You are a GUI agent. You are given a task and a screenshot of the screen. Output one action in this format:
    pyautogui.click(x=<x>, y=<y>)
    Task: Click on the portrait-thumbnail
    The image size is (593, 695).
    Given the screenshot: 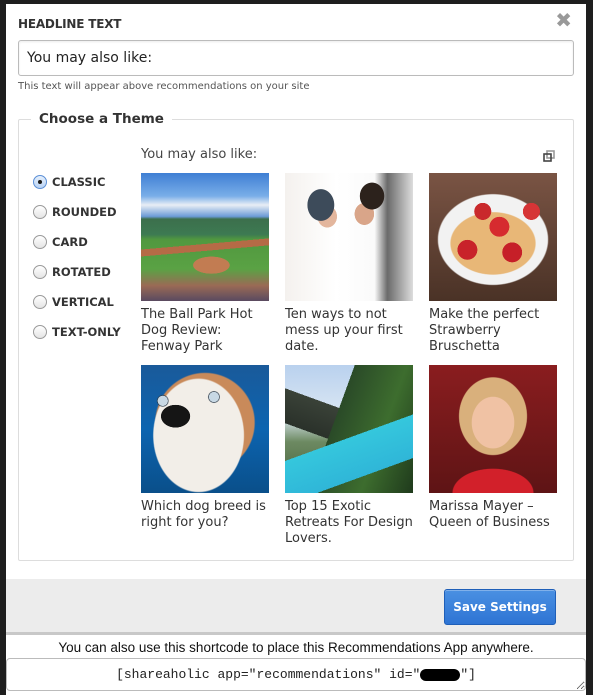 What is the action you would take?
    pyautogui.click(x=493, y=429)
    